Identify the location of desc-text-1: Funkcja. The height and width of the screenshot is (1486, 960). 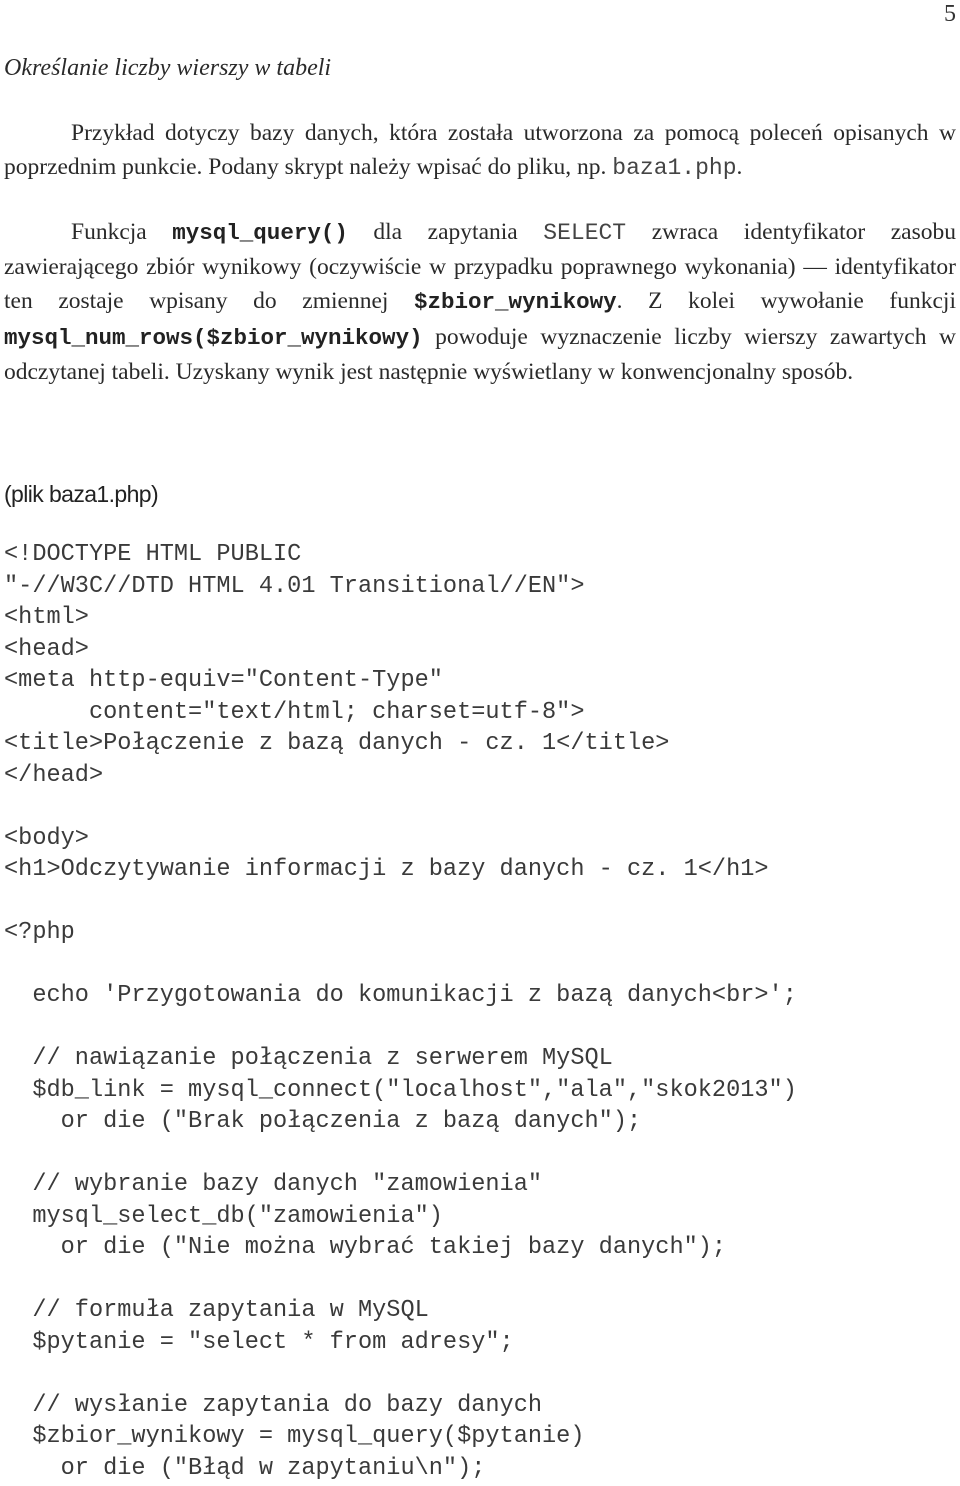
(122, 232).